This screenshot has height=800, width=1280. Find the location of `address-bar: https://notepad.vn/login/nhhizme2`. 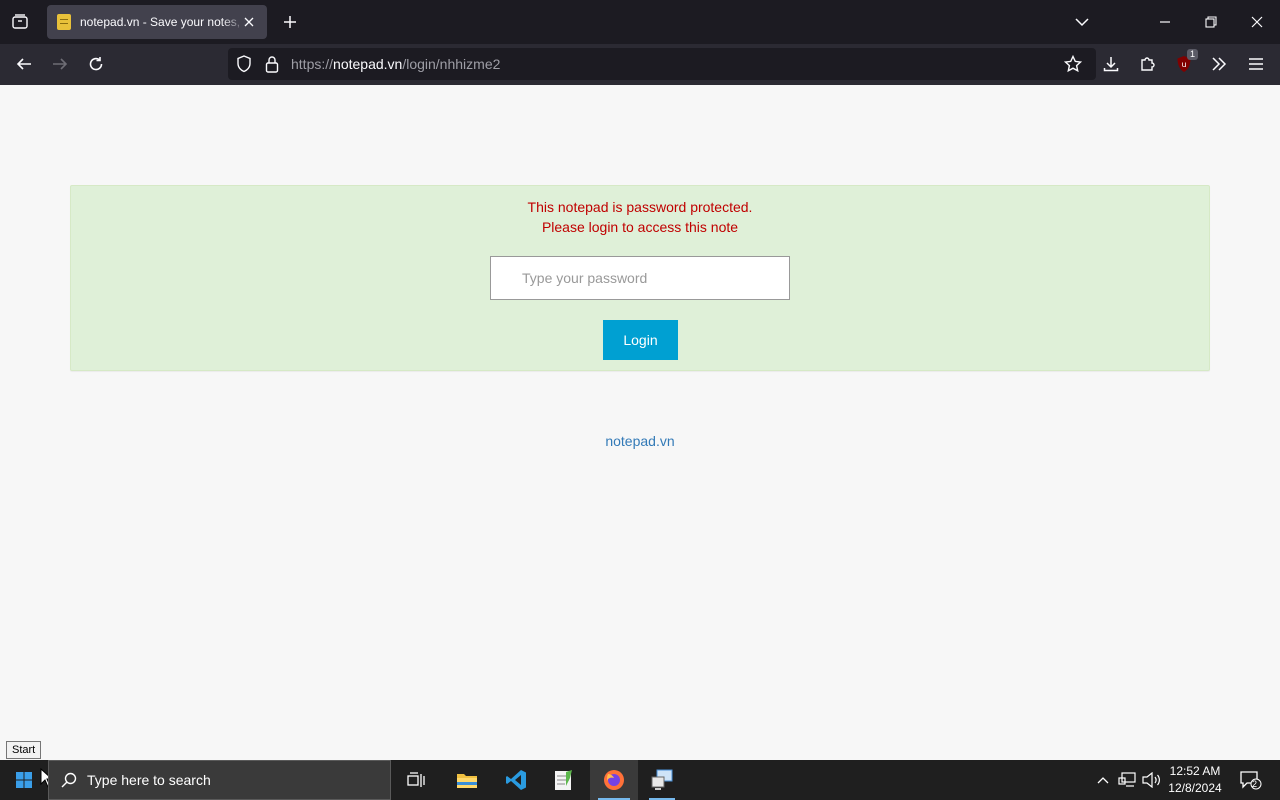

address-bar: https://notepad.vn/login/nhhizme2 is located at coordinates (662, 64).